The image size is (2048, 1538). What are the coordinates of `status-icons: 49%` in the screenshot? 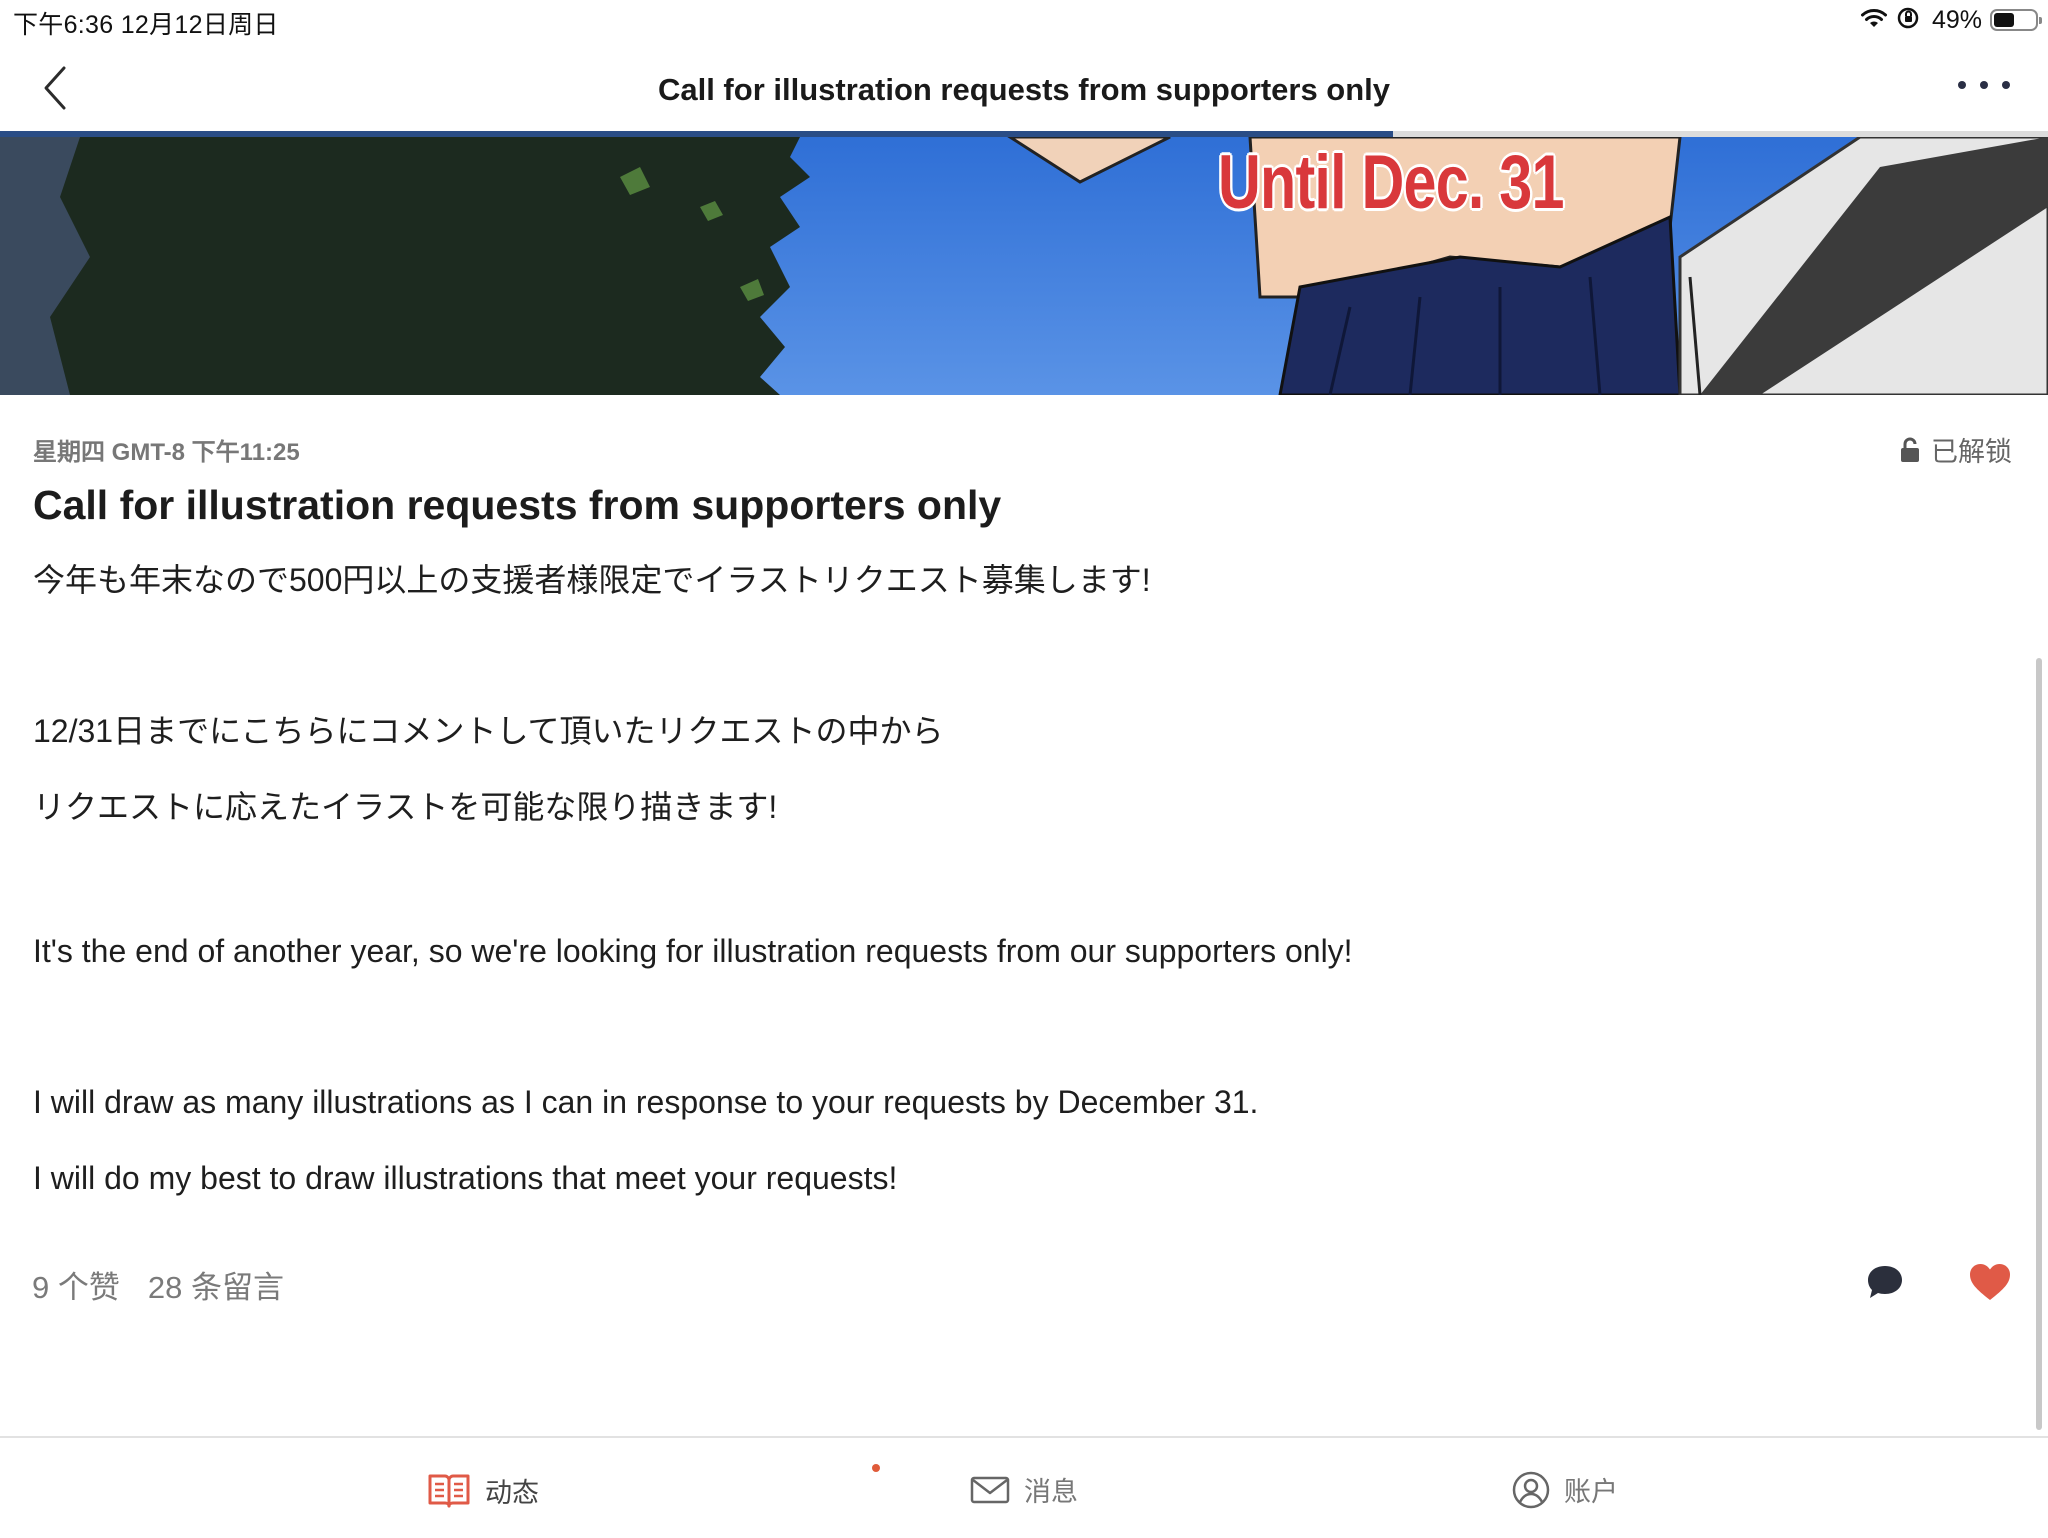 It's located at (1951, 20).